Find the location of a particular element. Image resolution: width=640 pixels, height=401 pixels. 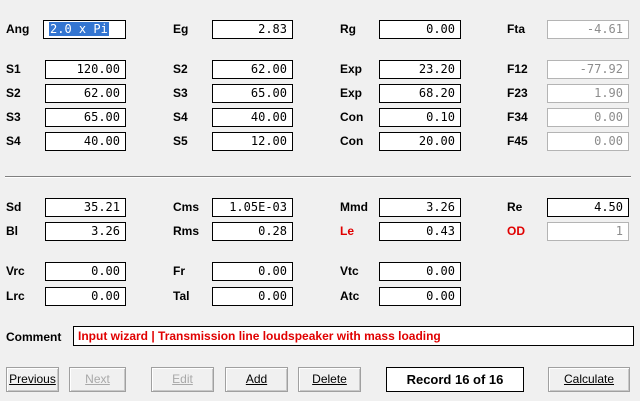

label-eg: Eg is located at coordinates (181, 29).